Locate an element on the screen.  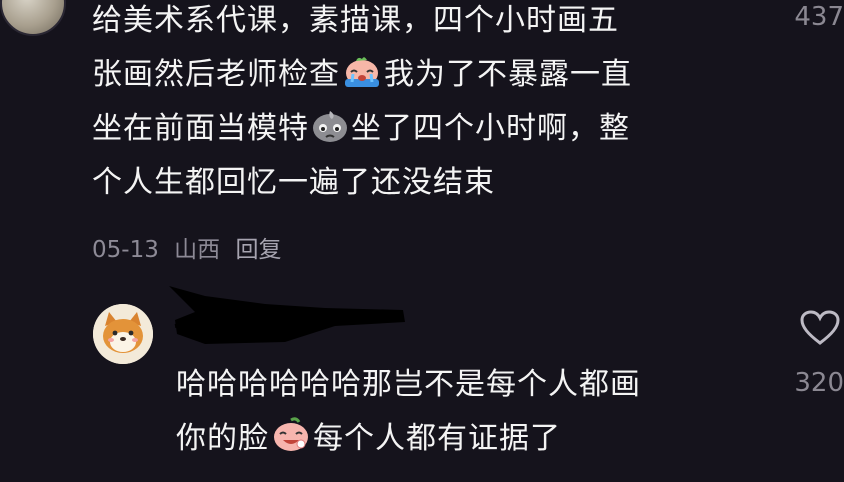
reply-comment-text: 哈哈哈哈哈哈那岂不是每个人都画 你的脸 每个人都有证据了 is located at coordinates (408, 412).